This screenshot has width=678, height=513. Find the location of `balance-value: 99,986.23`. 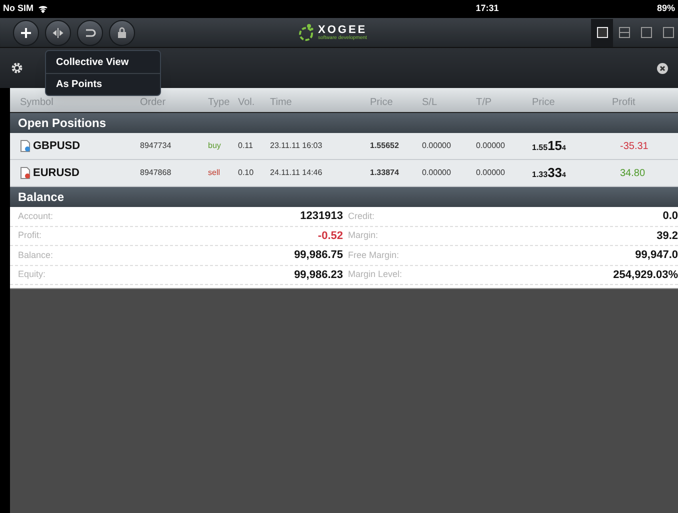

balance-value: 99,986.23 is located at coordinates (318, 275).